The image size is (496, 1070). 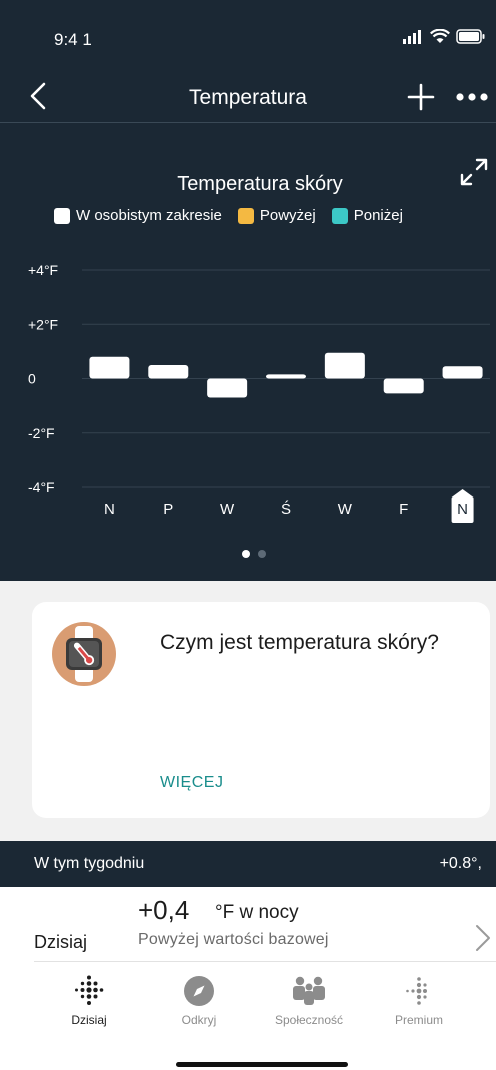 What do you see at coordinates (191, 783) in the screenshot?
I see `more-link: WIĘCEJ` at bounding box center [191, 783].